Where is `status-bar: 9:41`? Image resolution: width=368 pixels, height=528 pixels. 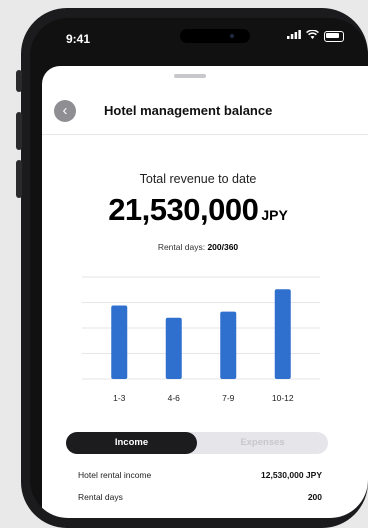 status-bar: 9:41 is located at coordinates (199, 40).